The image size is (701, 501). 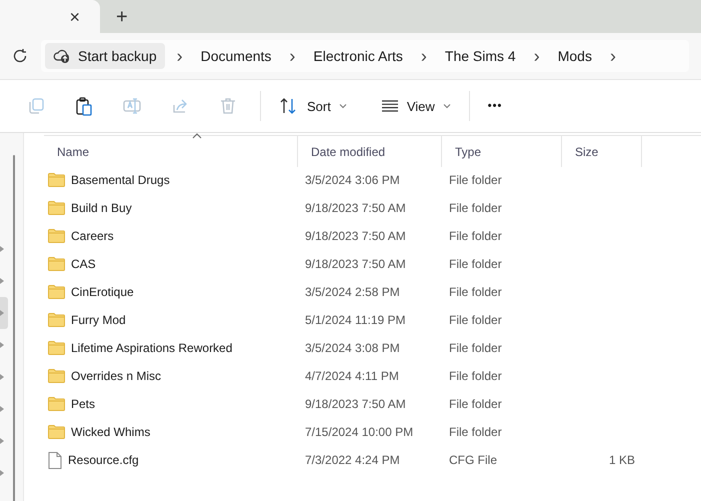 I want to click on sort-button: Sort, so click(x=313, y=106).